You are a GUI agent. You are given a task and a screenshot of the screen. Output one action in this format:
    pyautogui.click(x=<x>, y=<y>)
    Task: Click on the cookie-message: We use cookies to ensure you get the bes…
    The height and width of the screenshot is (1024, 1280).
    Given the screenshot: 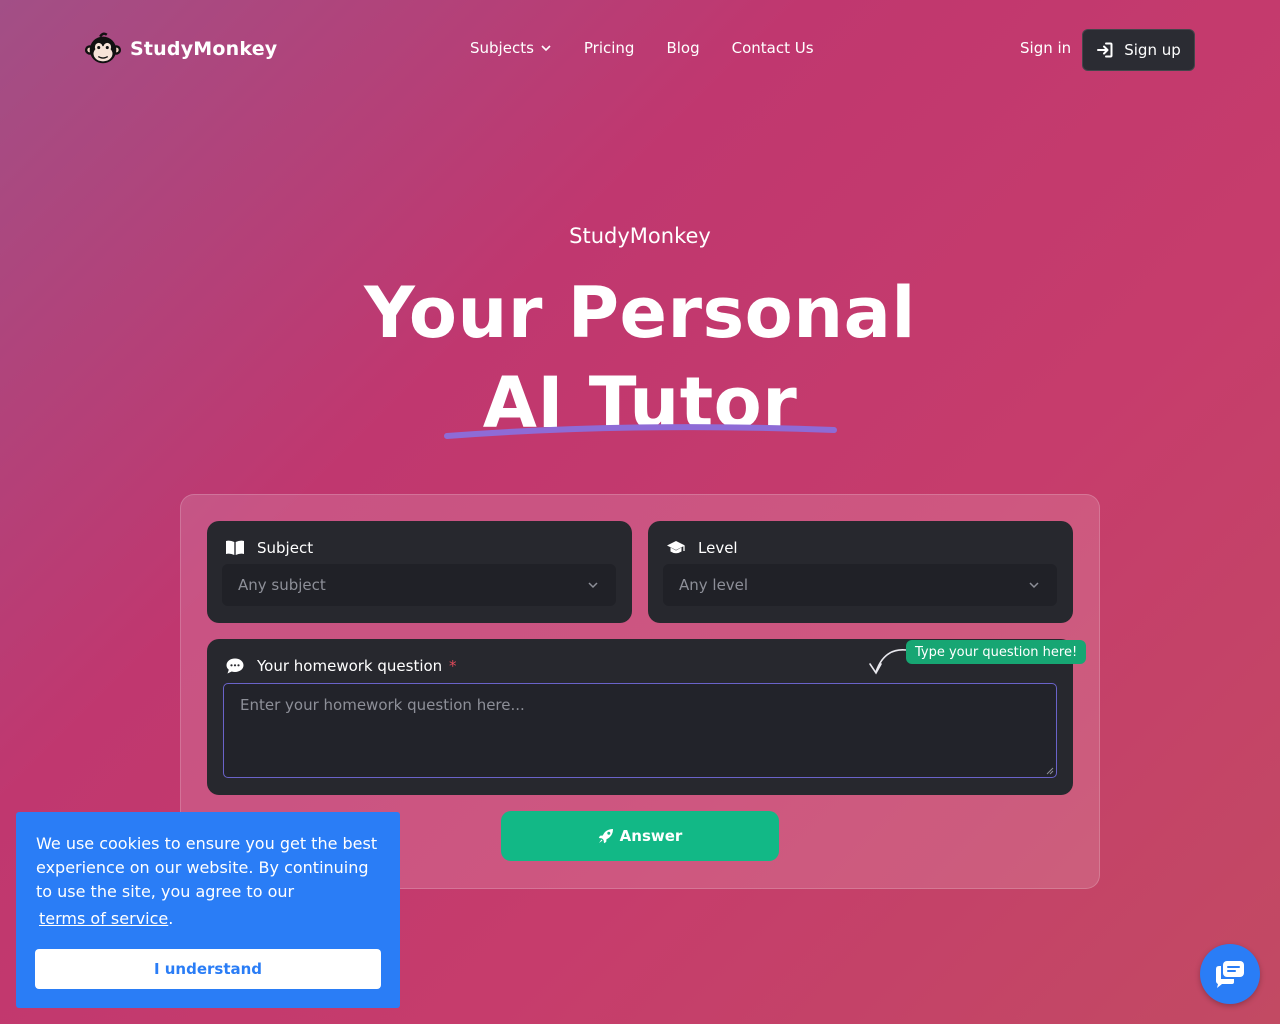 What is the action you would take?
    pyautogui.click(x=207, y=867)
    